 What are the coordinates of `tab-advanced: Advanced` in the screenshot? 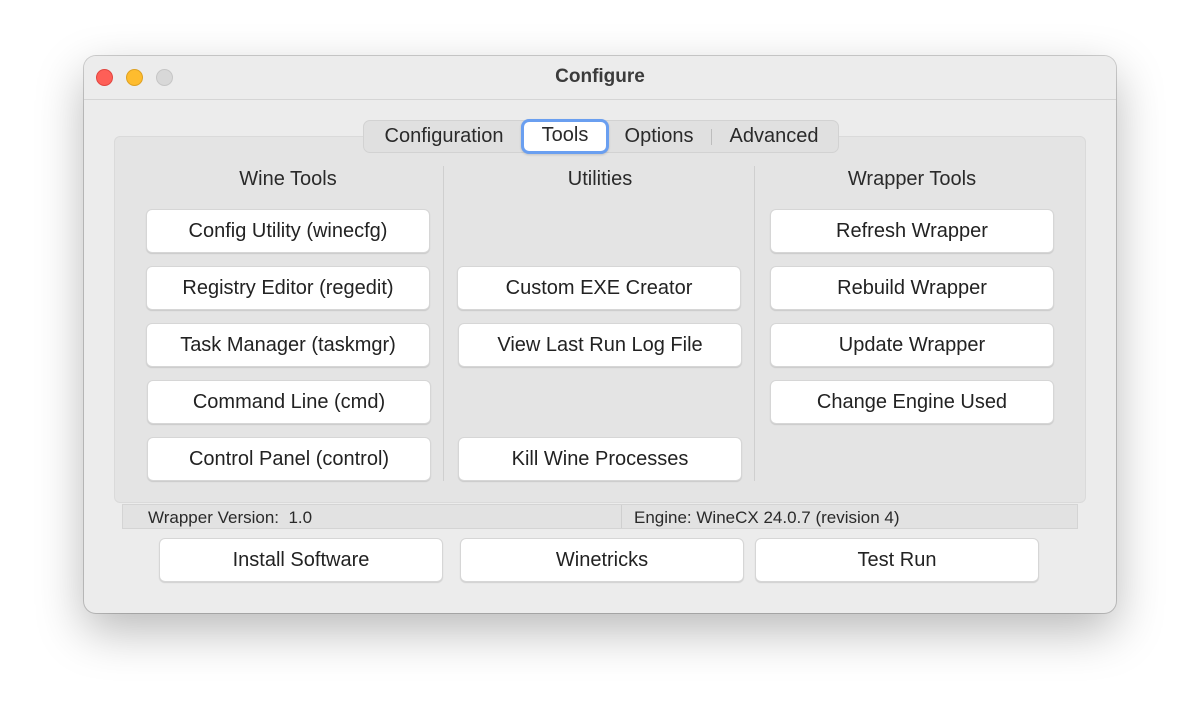 It's located at (774, 136).